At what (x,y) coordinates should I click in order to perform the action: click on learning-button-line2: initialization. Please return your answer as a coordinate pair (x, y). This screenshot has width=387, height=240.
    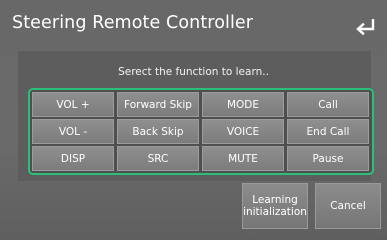
    Looking at the image, I should click on (275, 212).